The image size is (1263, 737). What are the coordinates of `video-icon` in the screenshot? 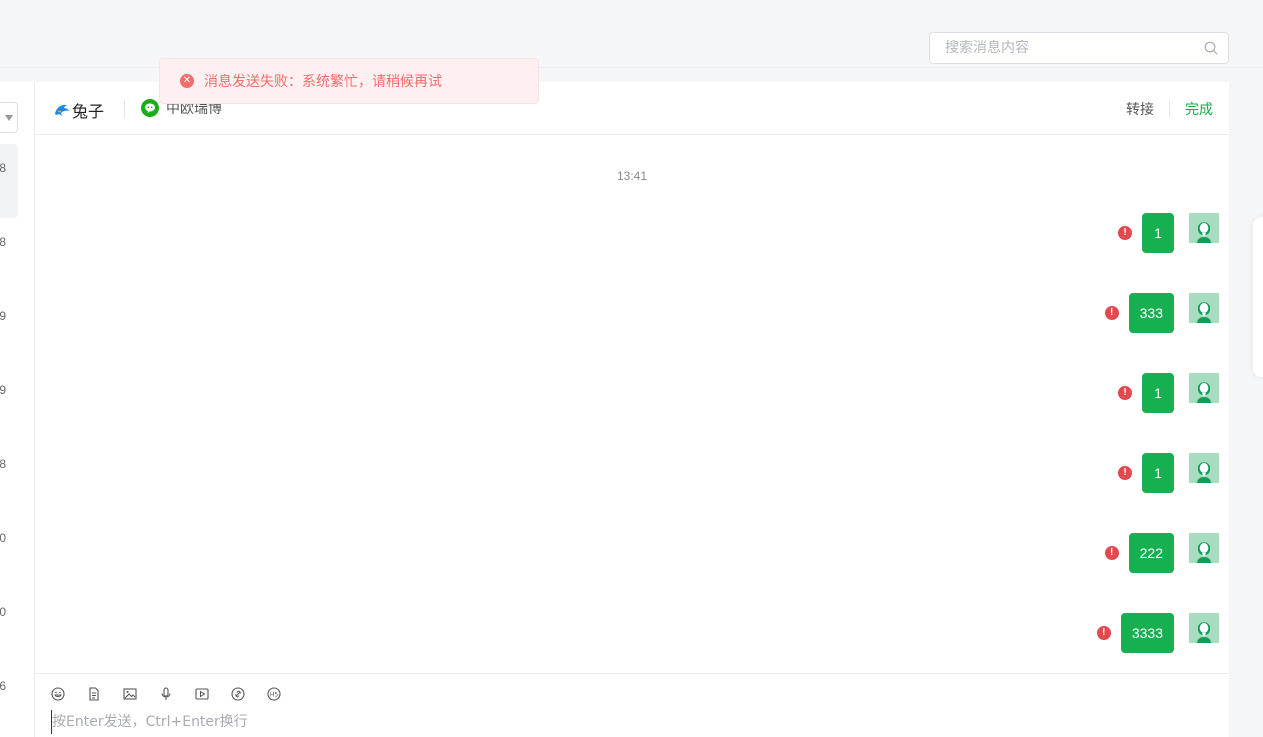 It's located at (202, 694).